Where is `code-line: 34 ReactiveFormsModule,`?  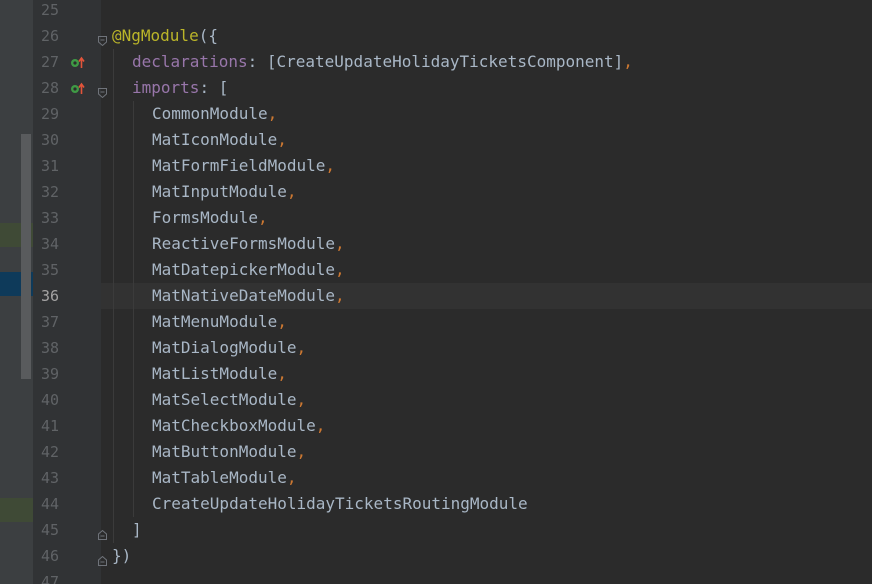
code-line: 34 ReactiveFormsModule, is located at coordinates (436, 244).